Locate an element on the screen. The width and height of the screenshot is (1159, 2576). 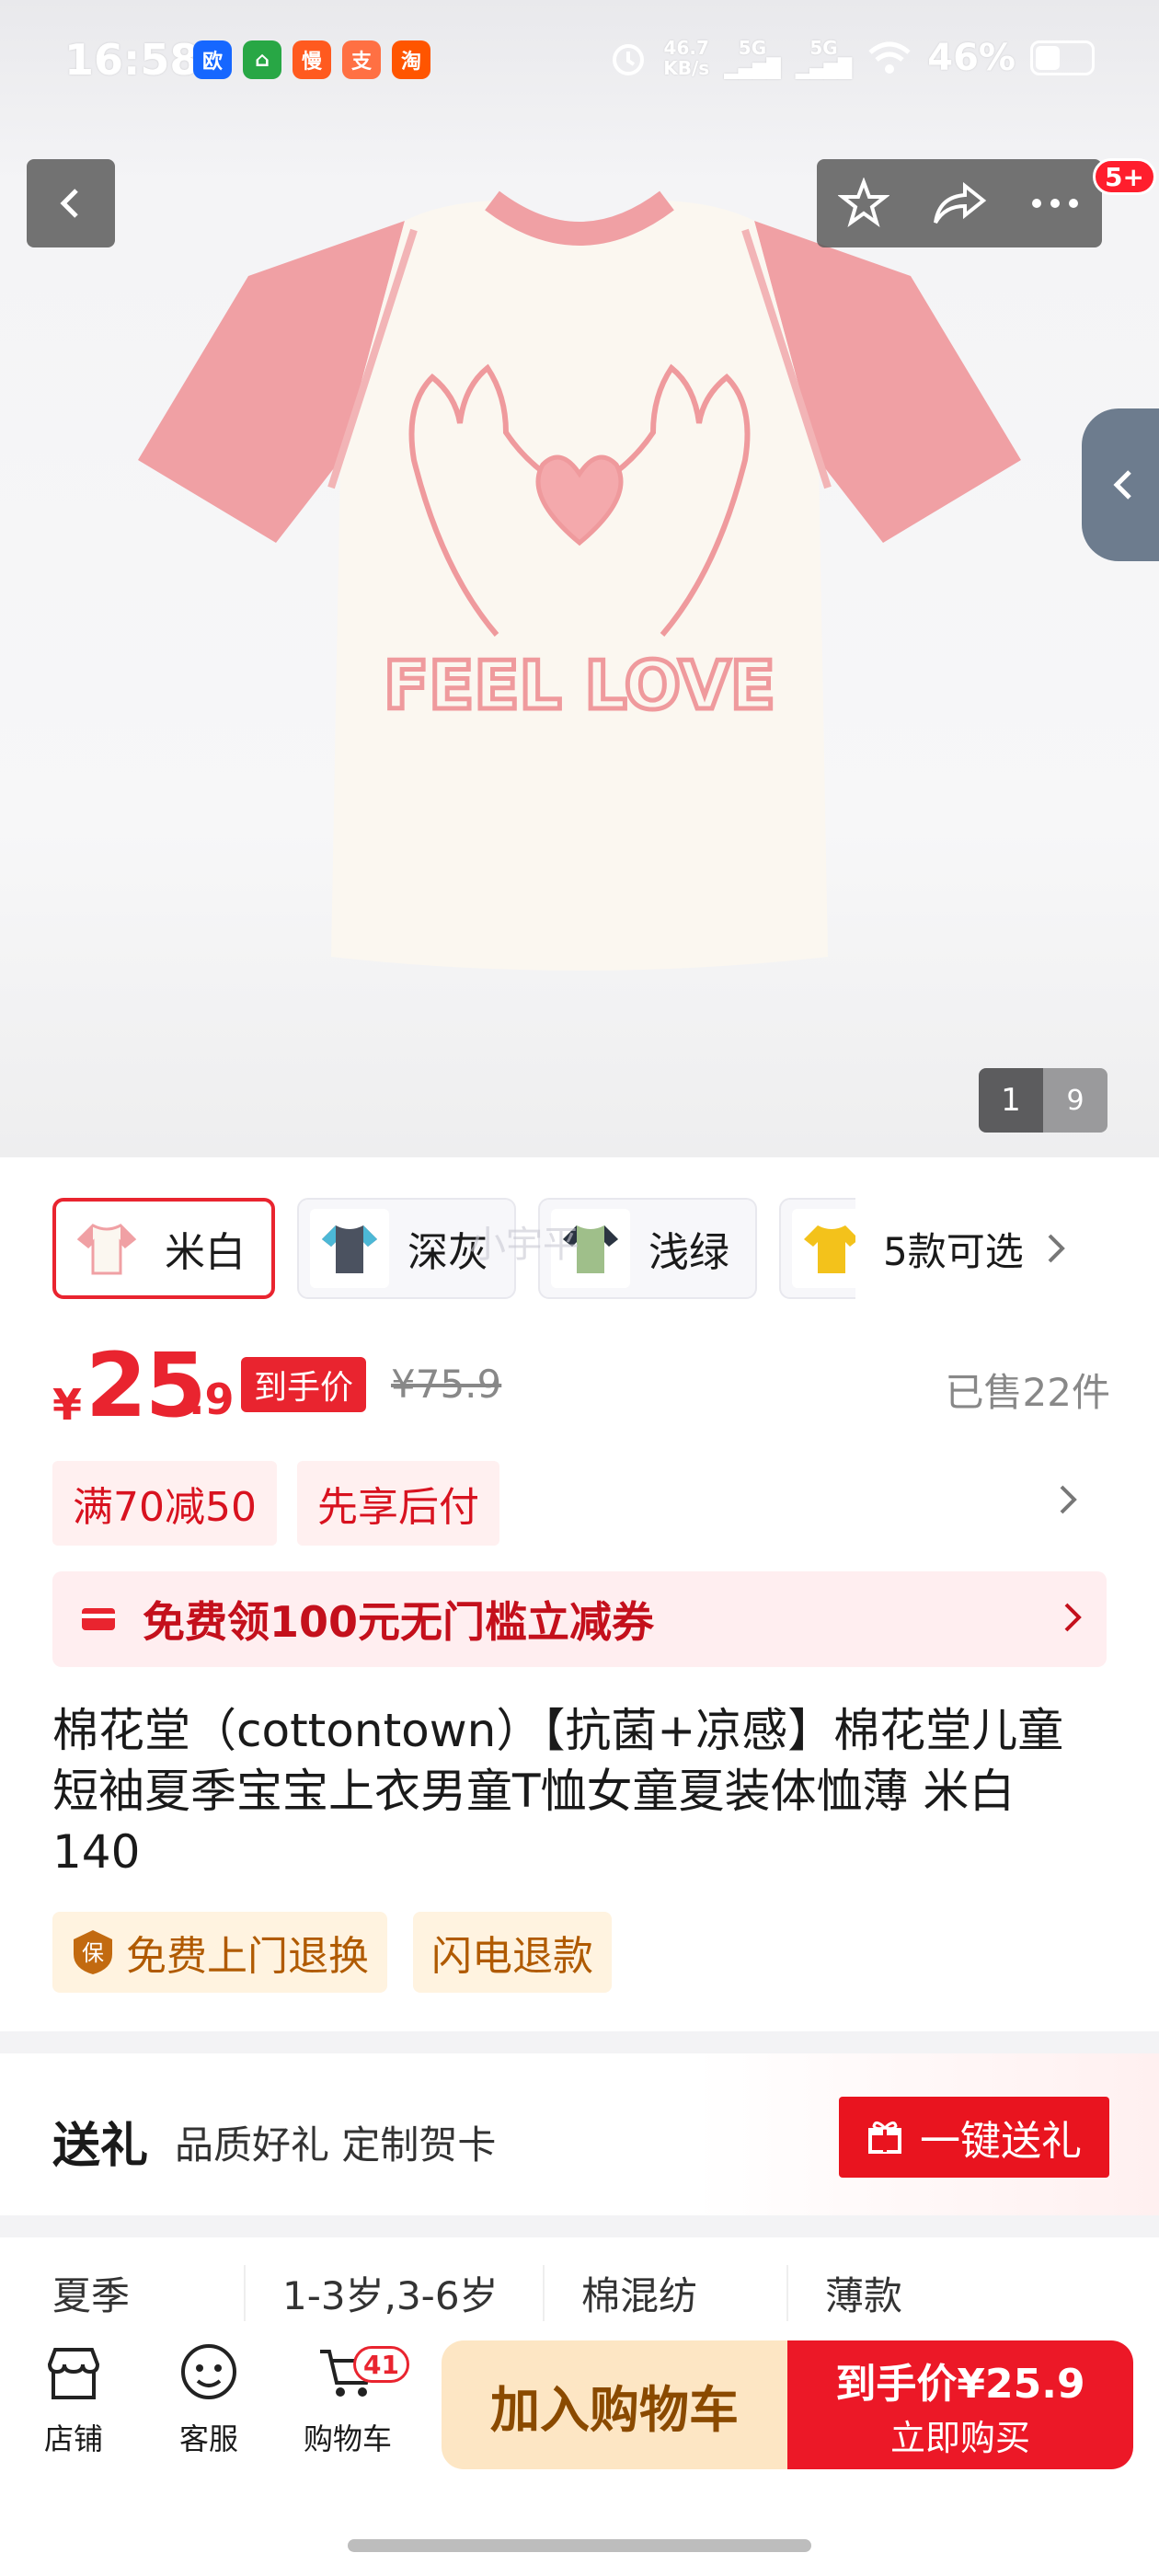
svg-text: 保 is located at coordinates (93, 1953).